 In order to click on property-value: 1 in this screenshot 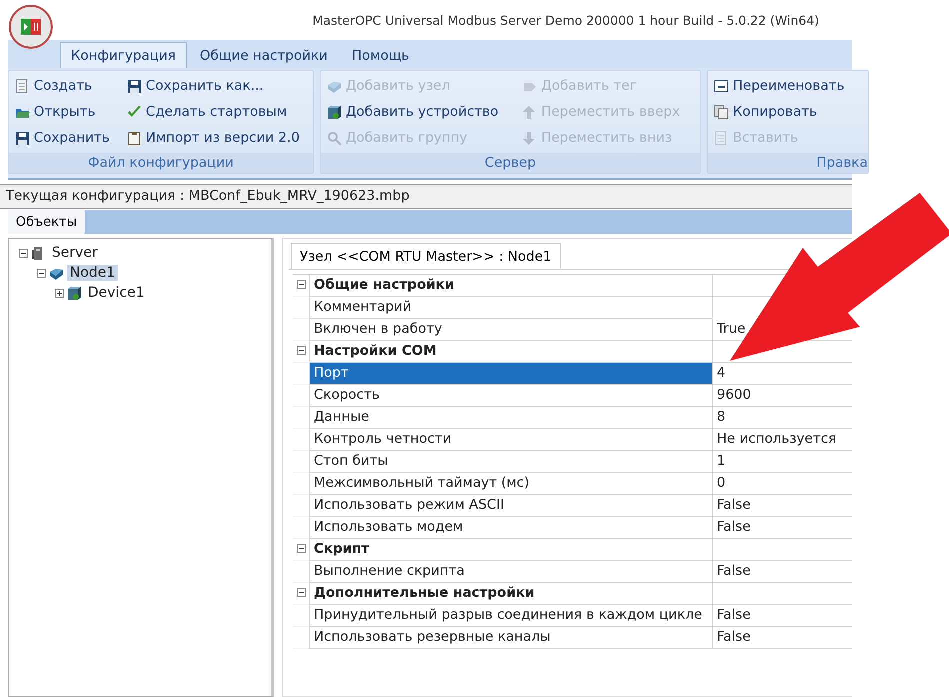, I will do `click(721, 461)`.